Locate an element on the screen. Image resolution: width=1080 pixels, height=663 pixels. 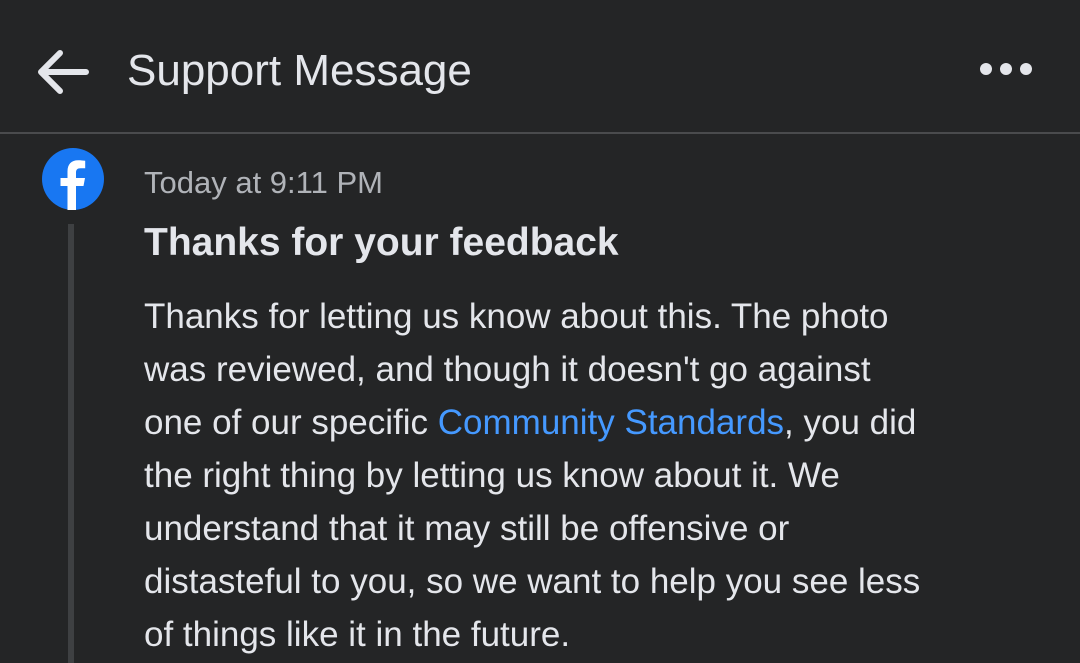
message-timestamp: Today at 9:11 PM is located at coordinates (263, 182).